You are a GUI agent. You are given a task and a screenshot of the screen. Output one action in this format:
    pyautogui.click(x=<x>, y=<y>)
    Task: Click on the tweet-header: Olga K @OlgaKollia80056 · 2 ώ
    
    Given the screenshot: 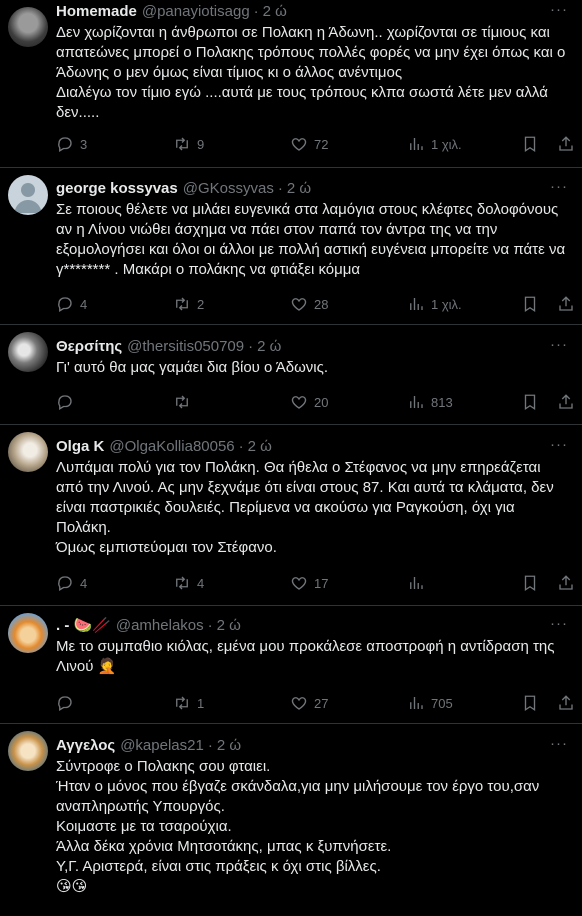 What is the action you would take?
    pyautogui.click(x=314, y=446)
    